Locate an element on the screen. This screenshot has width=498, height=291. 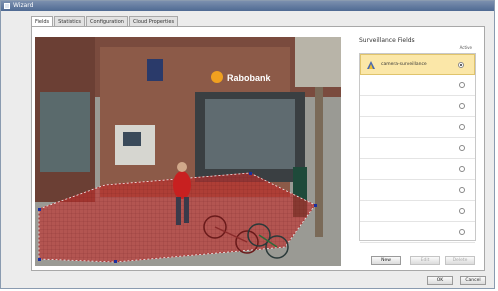
tab-cloud-properties: Cloud Properties is located at coordinates (153, 21).